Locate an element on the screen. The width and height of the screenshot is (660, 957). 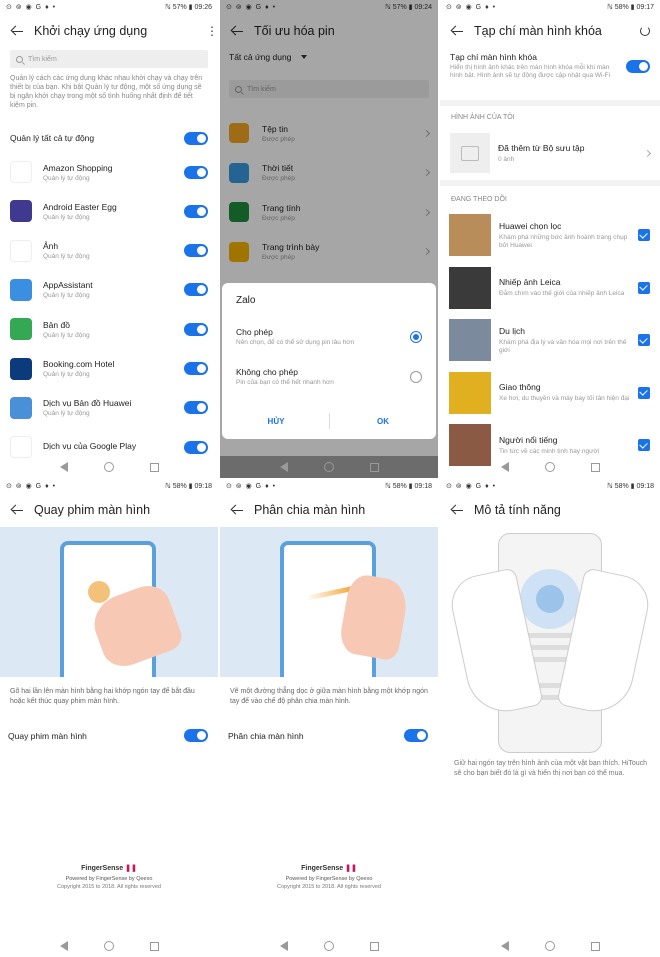
radio-unselected is located at coordinates (416, 376).